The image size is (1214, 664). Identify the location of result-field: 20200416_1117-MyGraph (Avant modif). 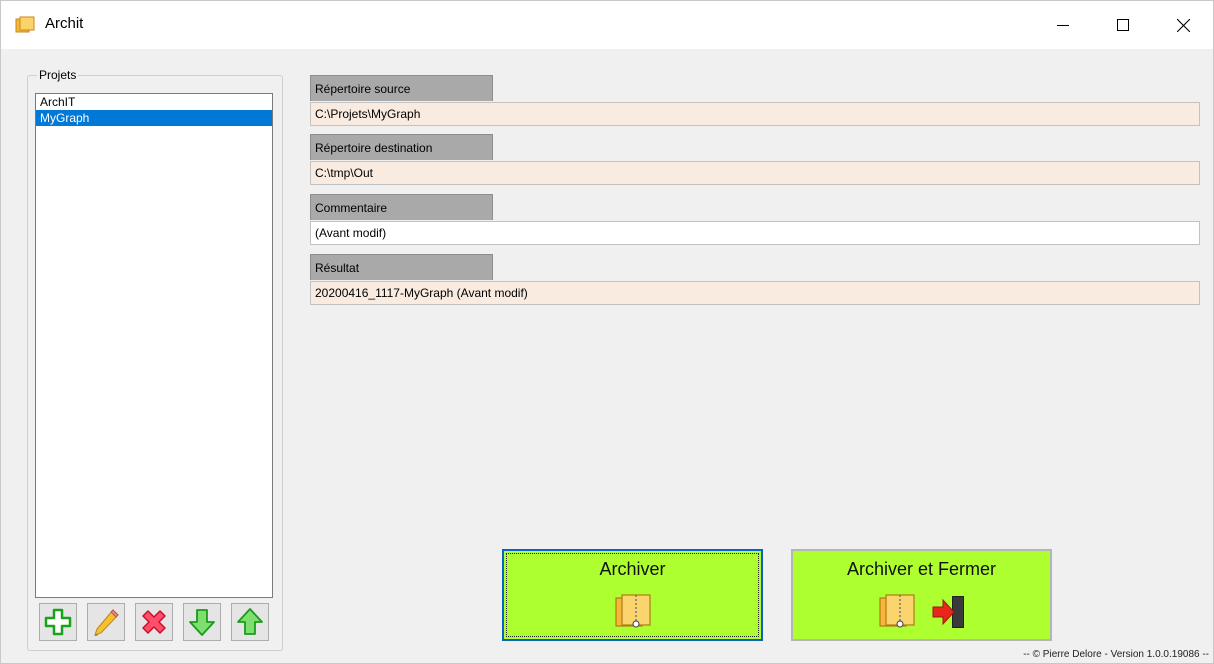
(755, 293).